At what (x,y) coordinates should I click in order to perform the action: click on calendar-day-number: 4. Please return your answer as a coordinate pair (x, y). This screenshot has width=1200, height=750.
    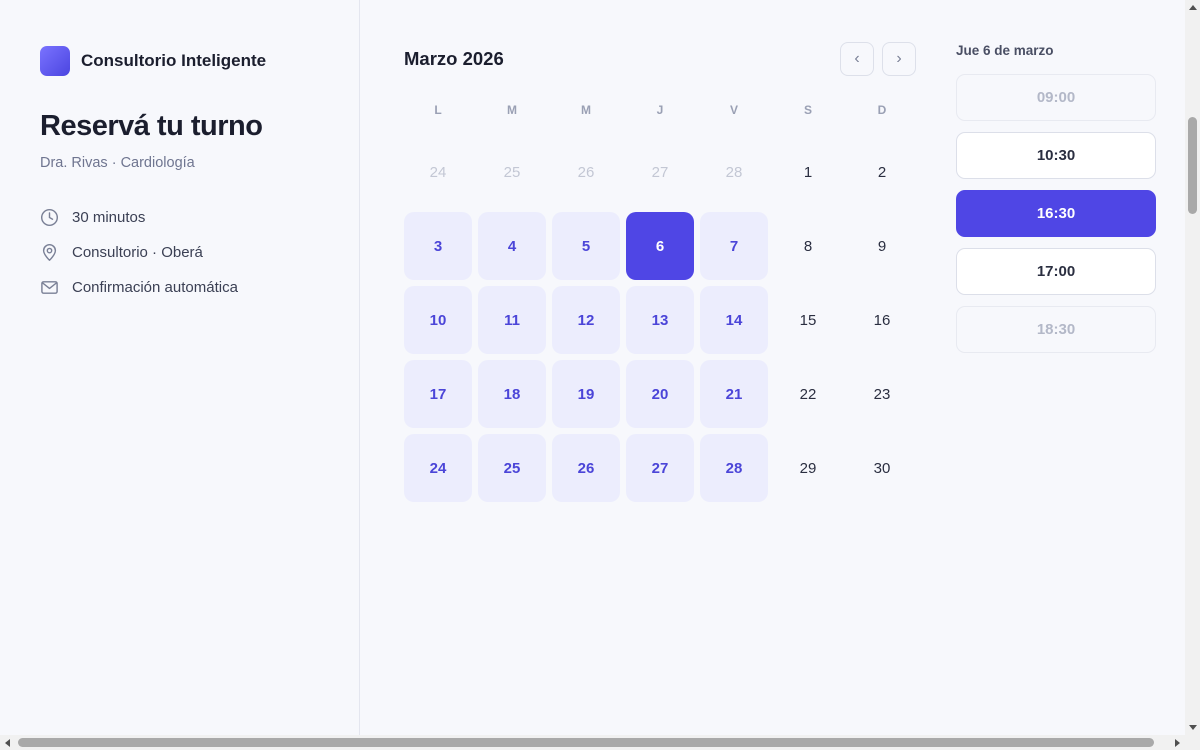
    Looking at the image, I should click on (512, 246).